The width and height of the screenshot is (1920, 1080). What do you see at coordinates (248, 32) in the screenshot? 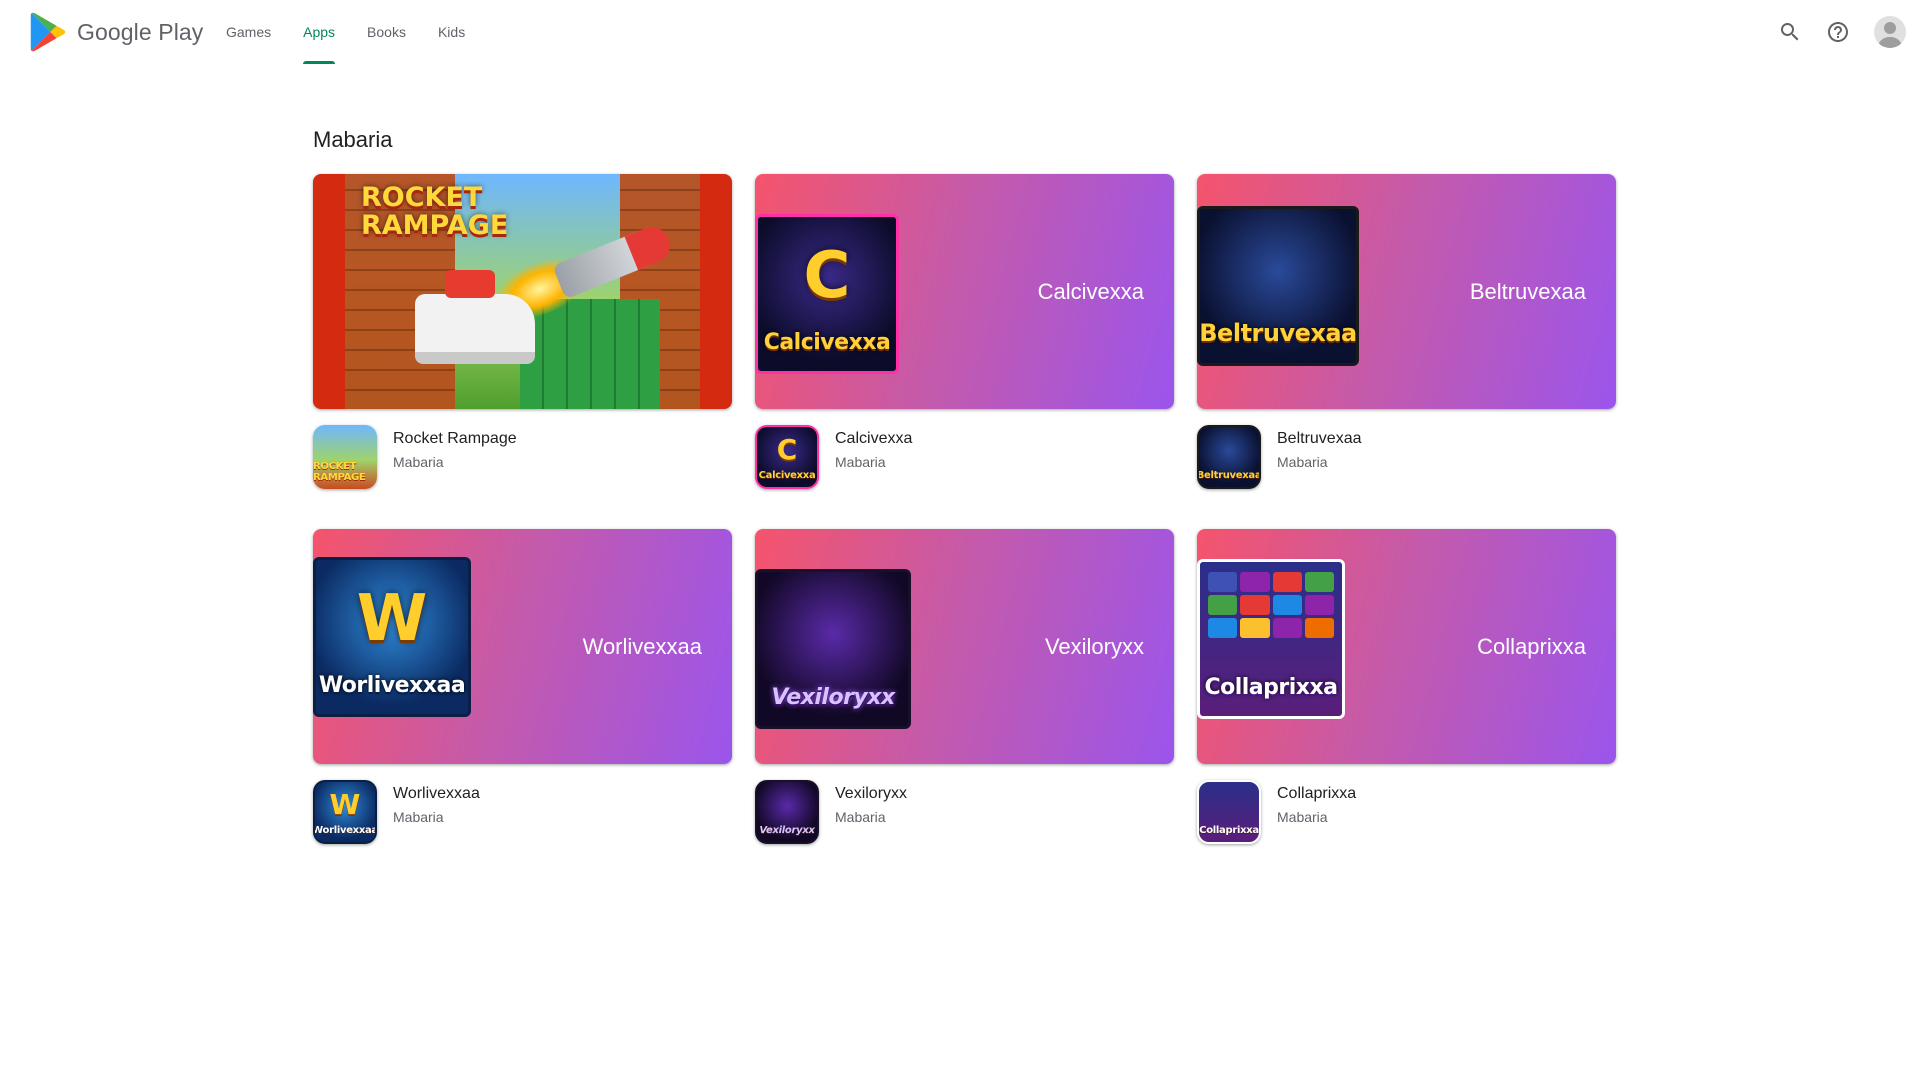
I see `tab-games: Games` at bounding box center [248, 32].